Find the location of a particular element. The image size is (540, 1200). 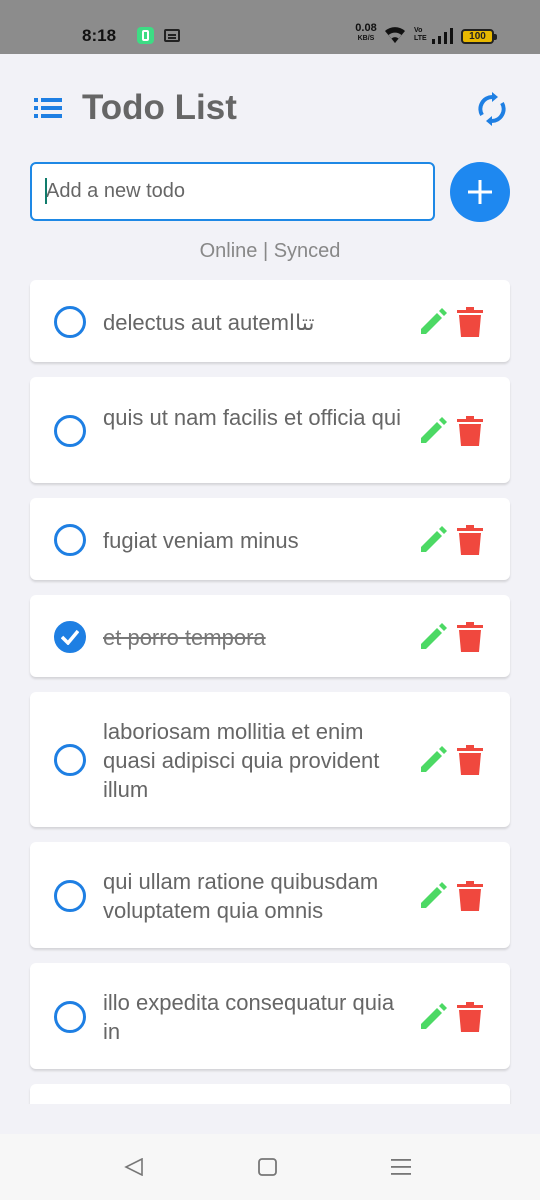

battery-icon: 100 is located at coordinates (479, 36).